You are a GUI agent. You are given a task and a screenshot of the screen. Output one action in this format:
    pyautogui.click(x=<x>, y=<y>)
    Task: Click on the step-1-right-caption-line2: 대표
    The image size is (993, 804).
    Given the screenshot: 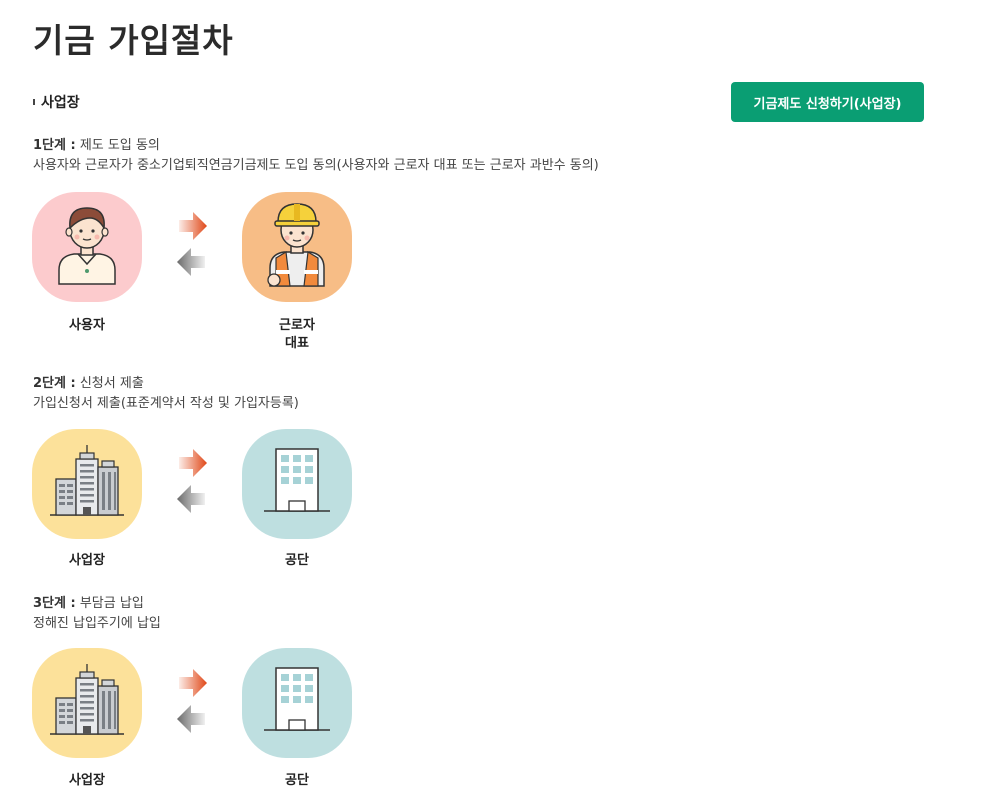 What is the action you would take?
    pyautogui.click(x=297, y=343)
    